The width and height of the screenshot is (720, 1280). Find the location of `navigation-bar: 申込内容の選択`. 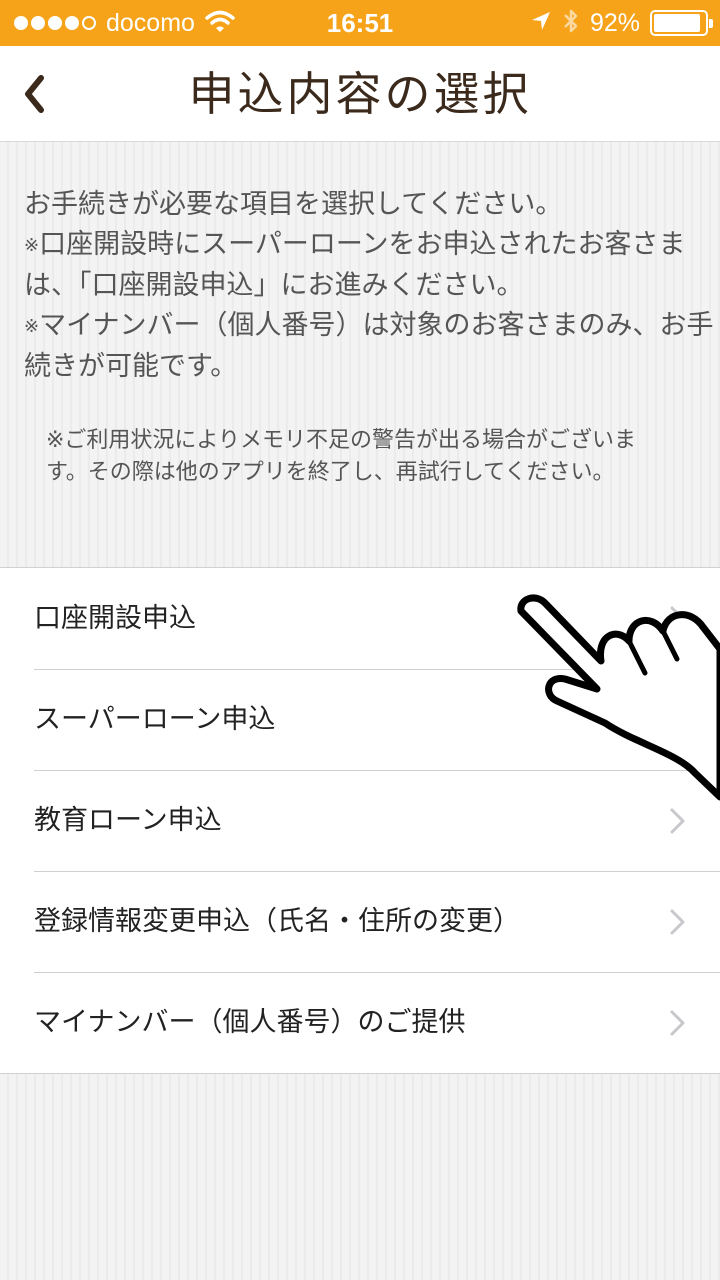

navigation-bar: 申込内容の選択 is located at coordinates (360, 94).